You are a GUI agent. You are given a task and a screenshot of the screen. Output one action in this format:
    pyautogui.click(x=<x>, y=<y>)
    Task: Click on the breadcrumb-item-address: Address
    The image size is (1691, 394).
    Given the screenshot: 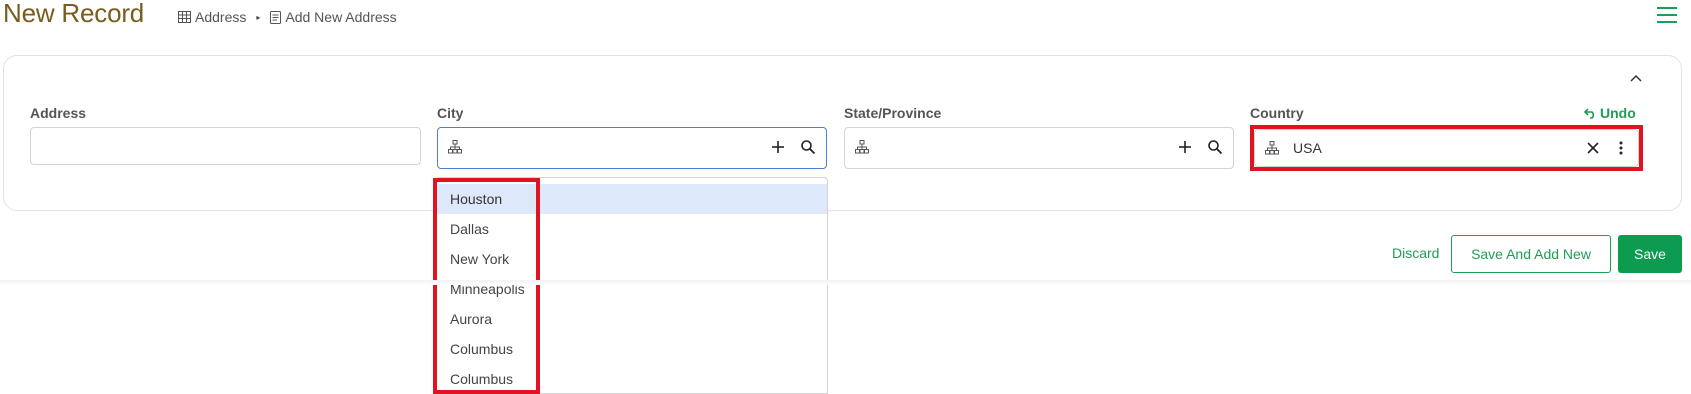 What is the action you would take?
    pyautogui.click(x=212, y=17)
    